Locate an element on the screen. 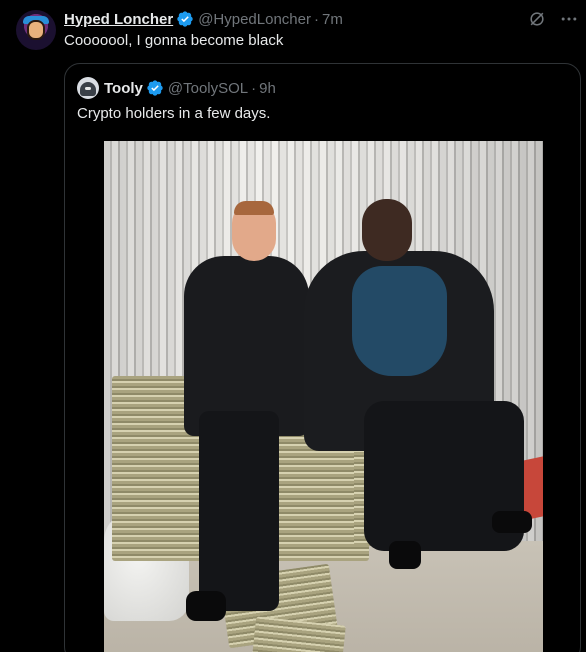 The width and height of the screenshot is (586, 652). man-right-head is located at coordinates (387, 230).